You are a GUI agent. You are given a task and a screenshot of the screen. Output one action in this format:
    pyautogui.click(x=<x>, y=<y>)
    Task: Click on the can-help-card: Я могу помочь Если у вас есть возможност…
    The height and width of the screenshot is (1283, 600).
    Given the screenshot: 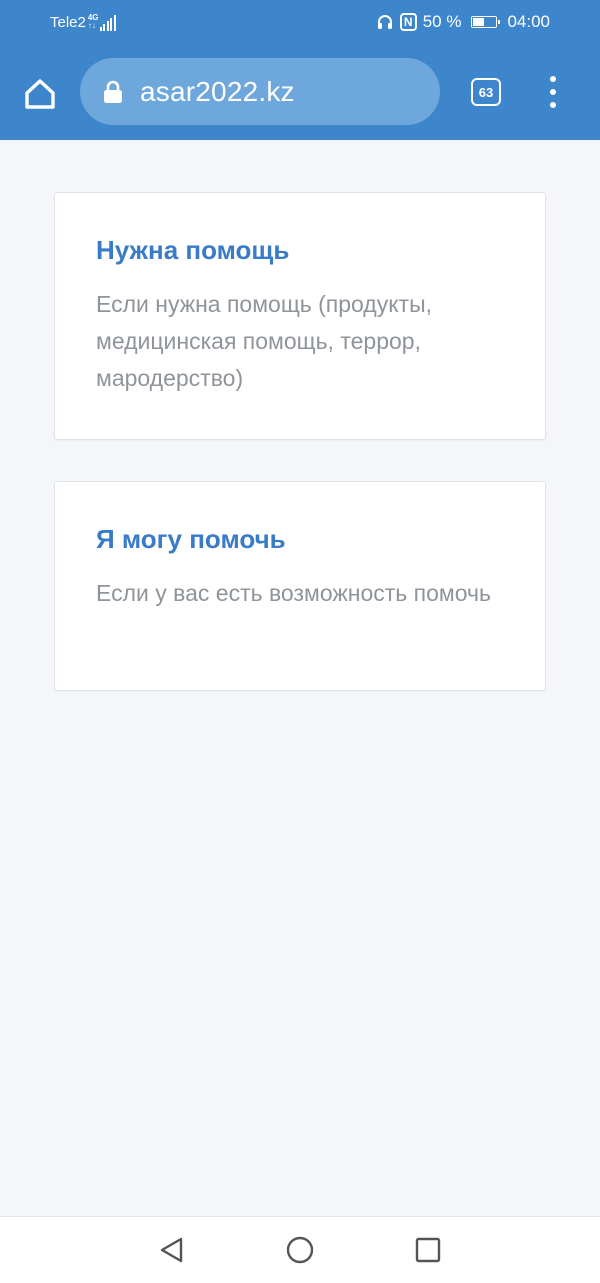 What is the action you would take?
    pyautogui.click(x=300, y=586)
    